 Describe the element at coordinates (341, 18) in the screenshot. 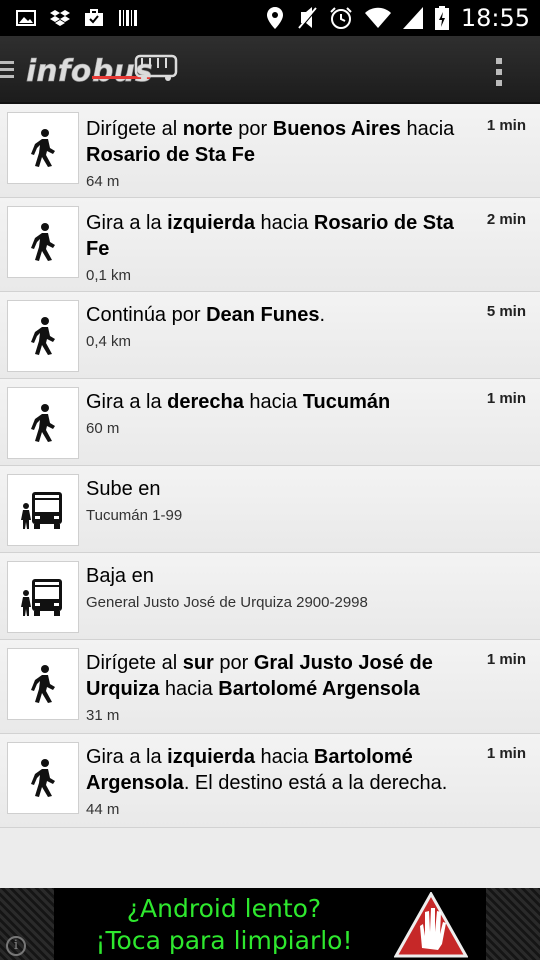

I see `alarm-icon` at that location.